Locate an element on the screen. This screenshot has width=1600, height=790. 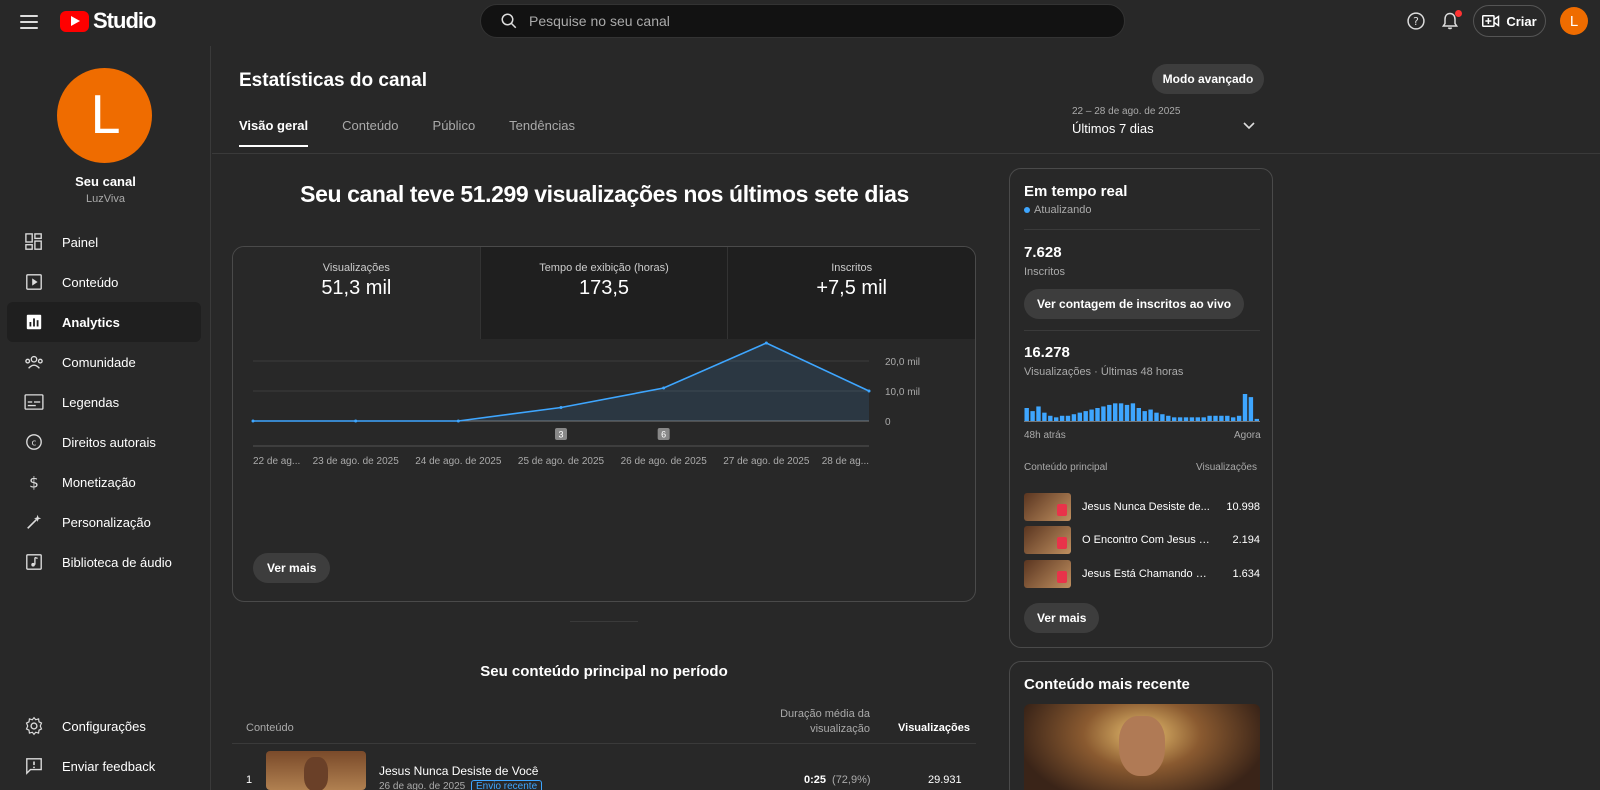
svg-text: c is located at coordinates (34, 444).